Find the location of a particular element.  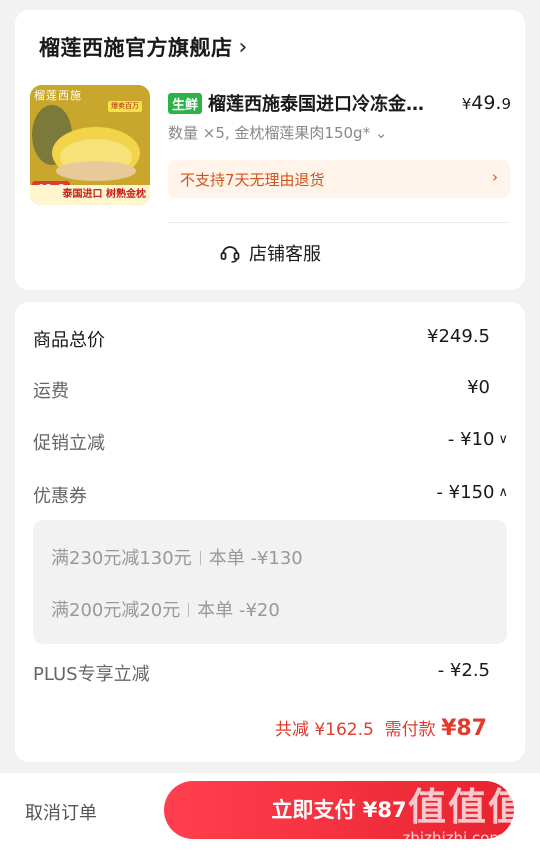

promo-value: - ¥10 is located at coordinates (471, 439).